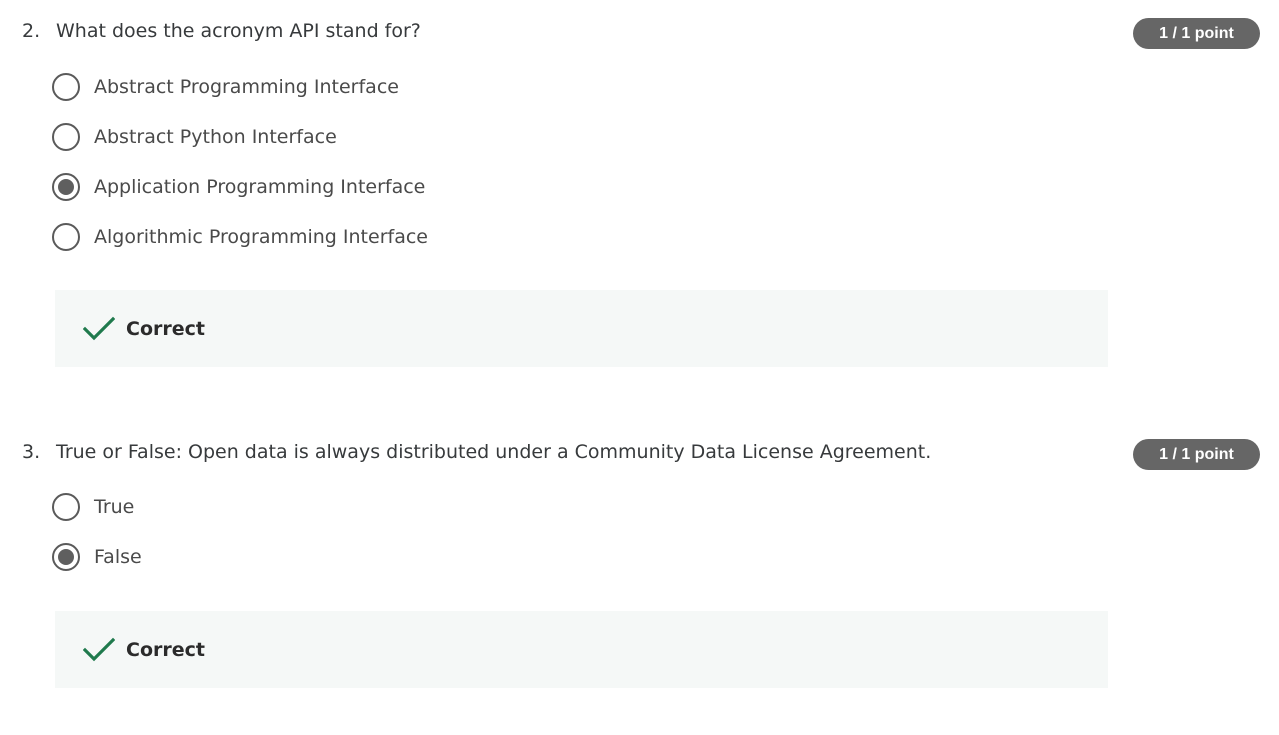 Image resolution: width=1279 pixels, height=735 pixels. What do you see at coordinates (31, 452) in the screenshot?
I see `question-number: 3.` at bounding box center [31, 452].